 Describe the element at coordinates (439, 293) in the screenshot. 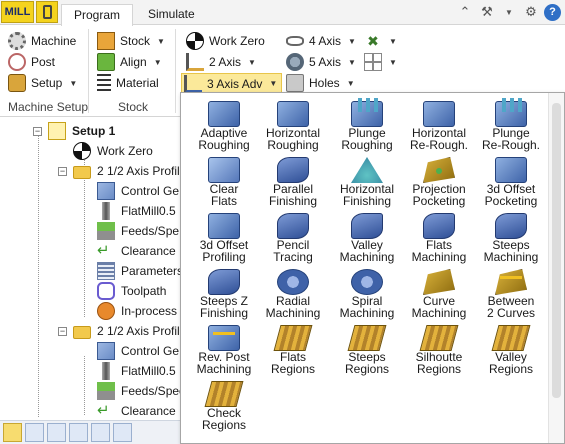

I see `menu-item-curve-machining: Curve Machining` at that location.